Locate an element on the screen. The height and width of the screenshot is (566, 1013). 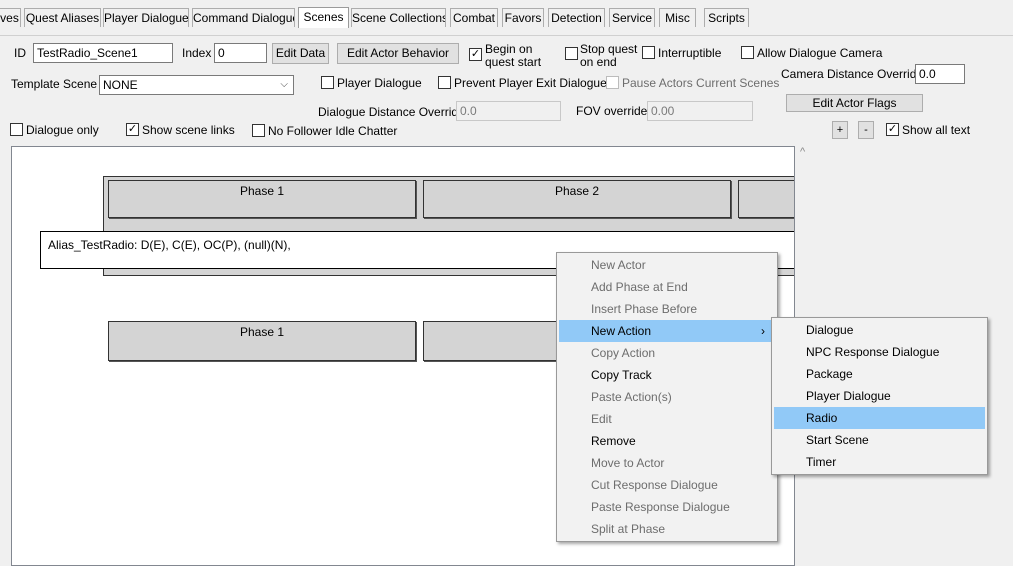
zoom-in-button: + is located at coordinates (840, 130).